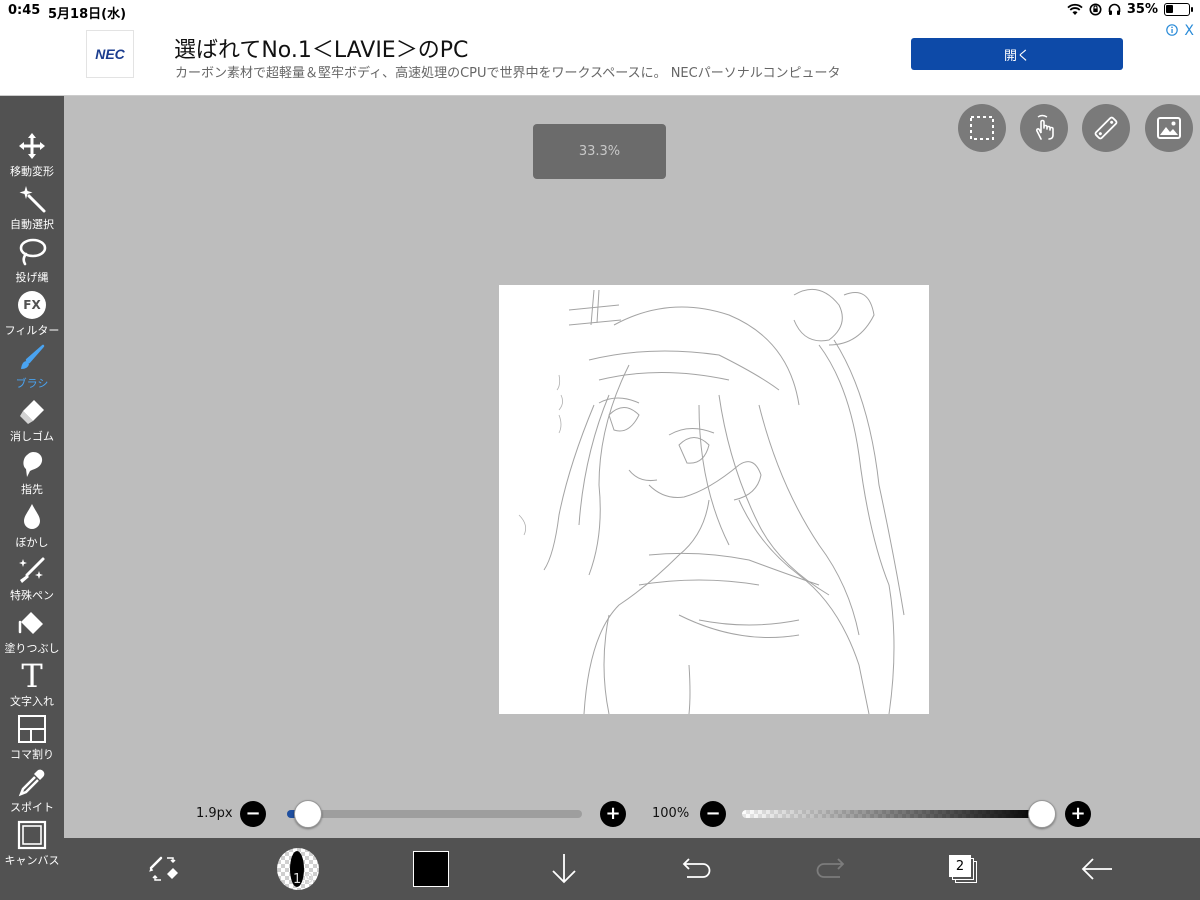 The width and height of the screenshot is (1200, 900). I want to click on ruler-button, so click(1106, 128).